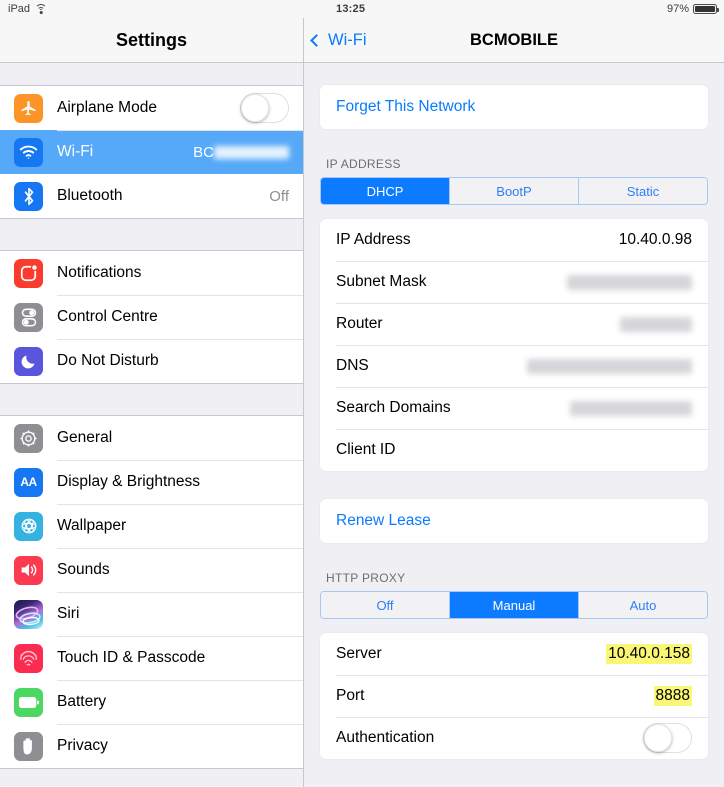  What do you see at coordinates (514, 738) in the screenshot?
I see `row-proxy-authentication: Authentication` at bounding box center [514, 738].